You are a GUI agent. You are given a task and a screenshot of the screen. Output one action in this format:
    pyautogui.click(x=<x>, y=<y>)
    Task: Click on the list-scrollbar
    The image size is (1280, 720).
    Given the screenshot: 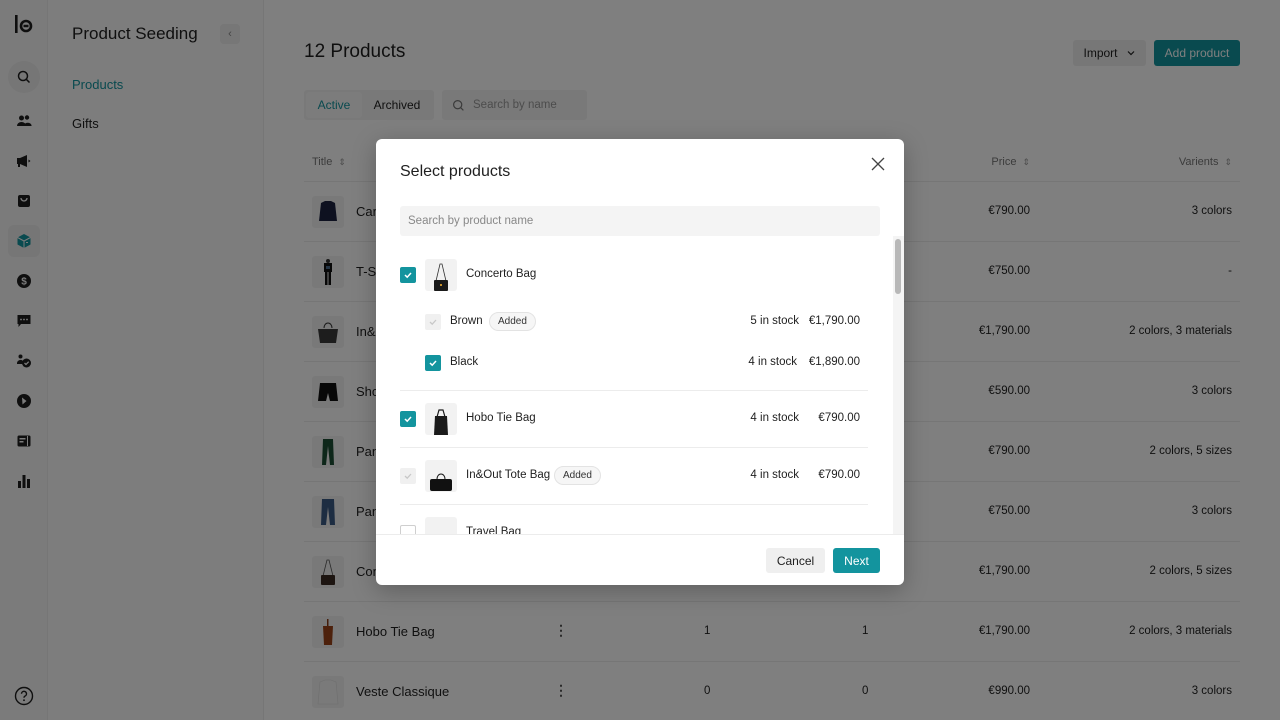 What is the action you would take?
    pyautogui.click(x=898, y=385)
    